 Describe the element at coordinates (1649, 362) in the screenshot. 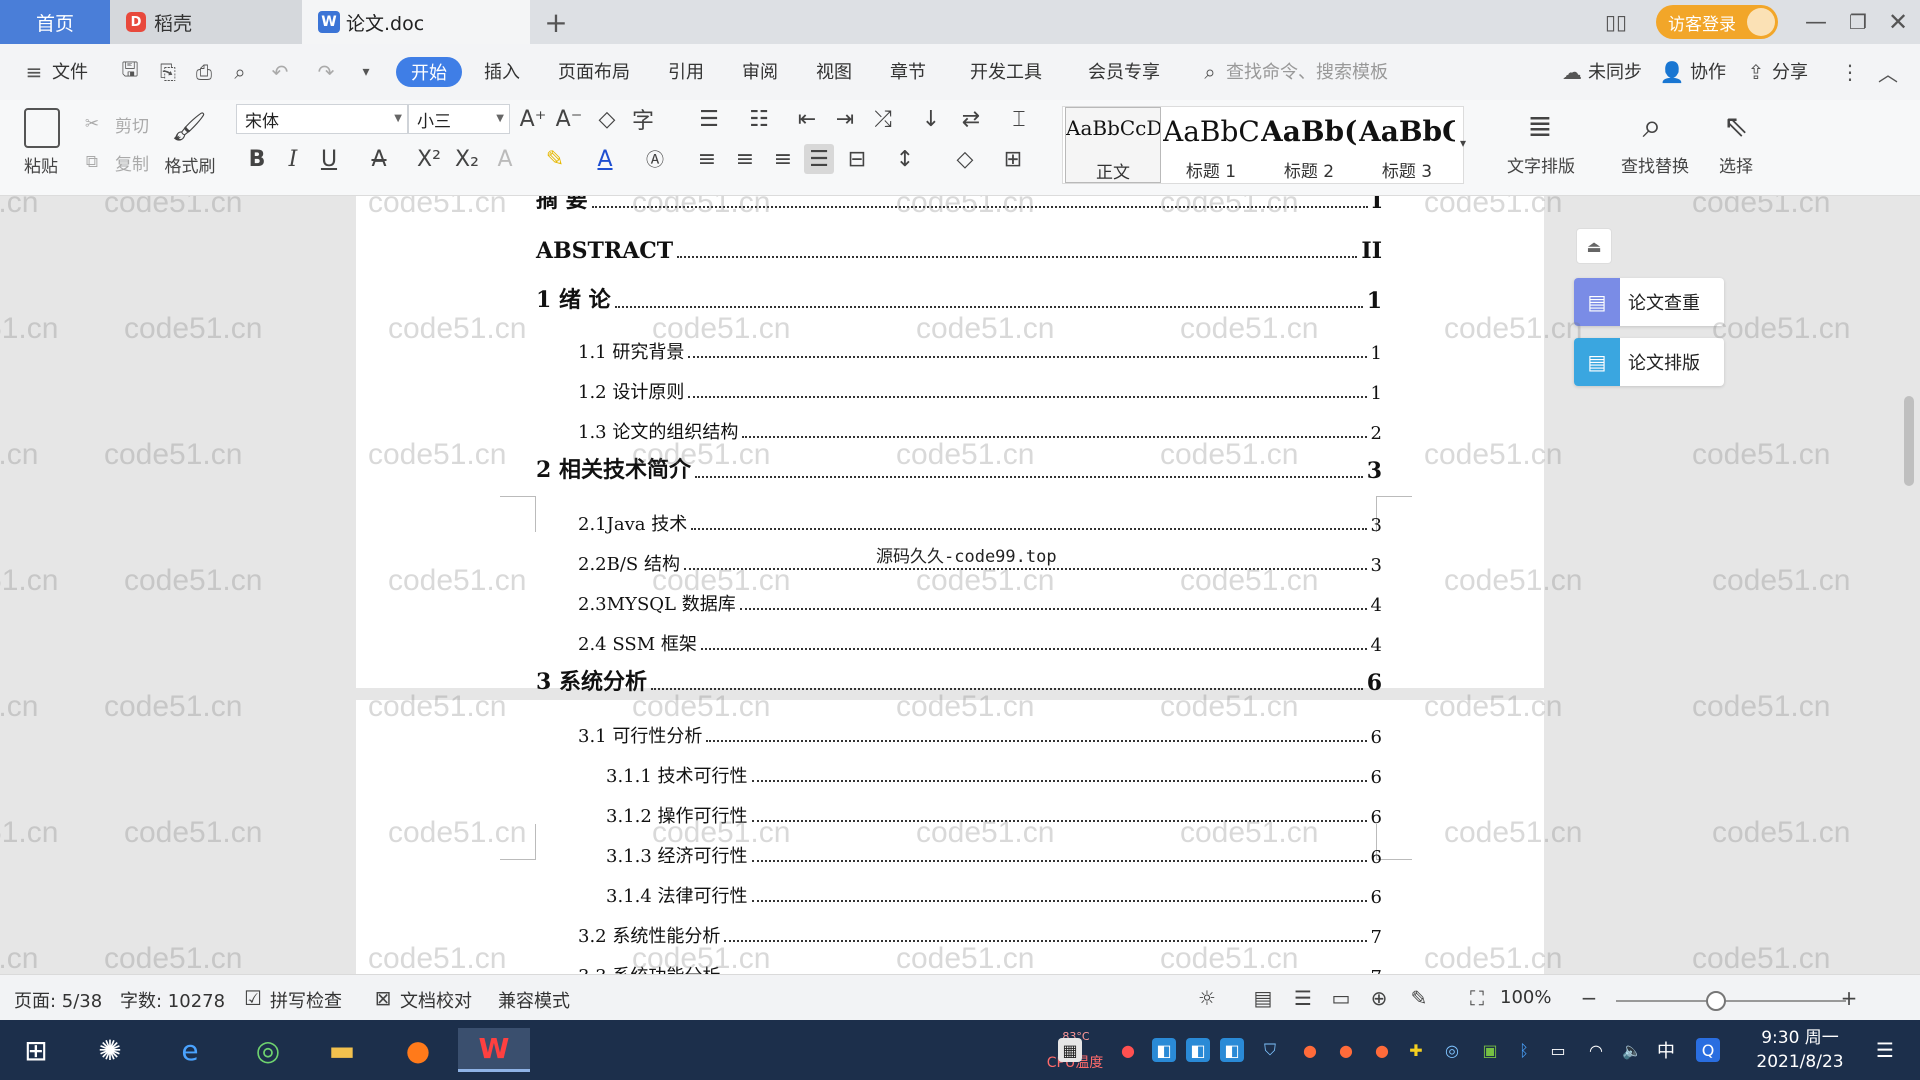

I see `paper-layout-button: ▤ 论文排版` at that location.